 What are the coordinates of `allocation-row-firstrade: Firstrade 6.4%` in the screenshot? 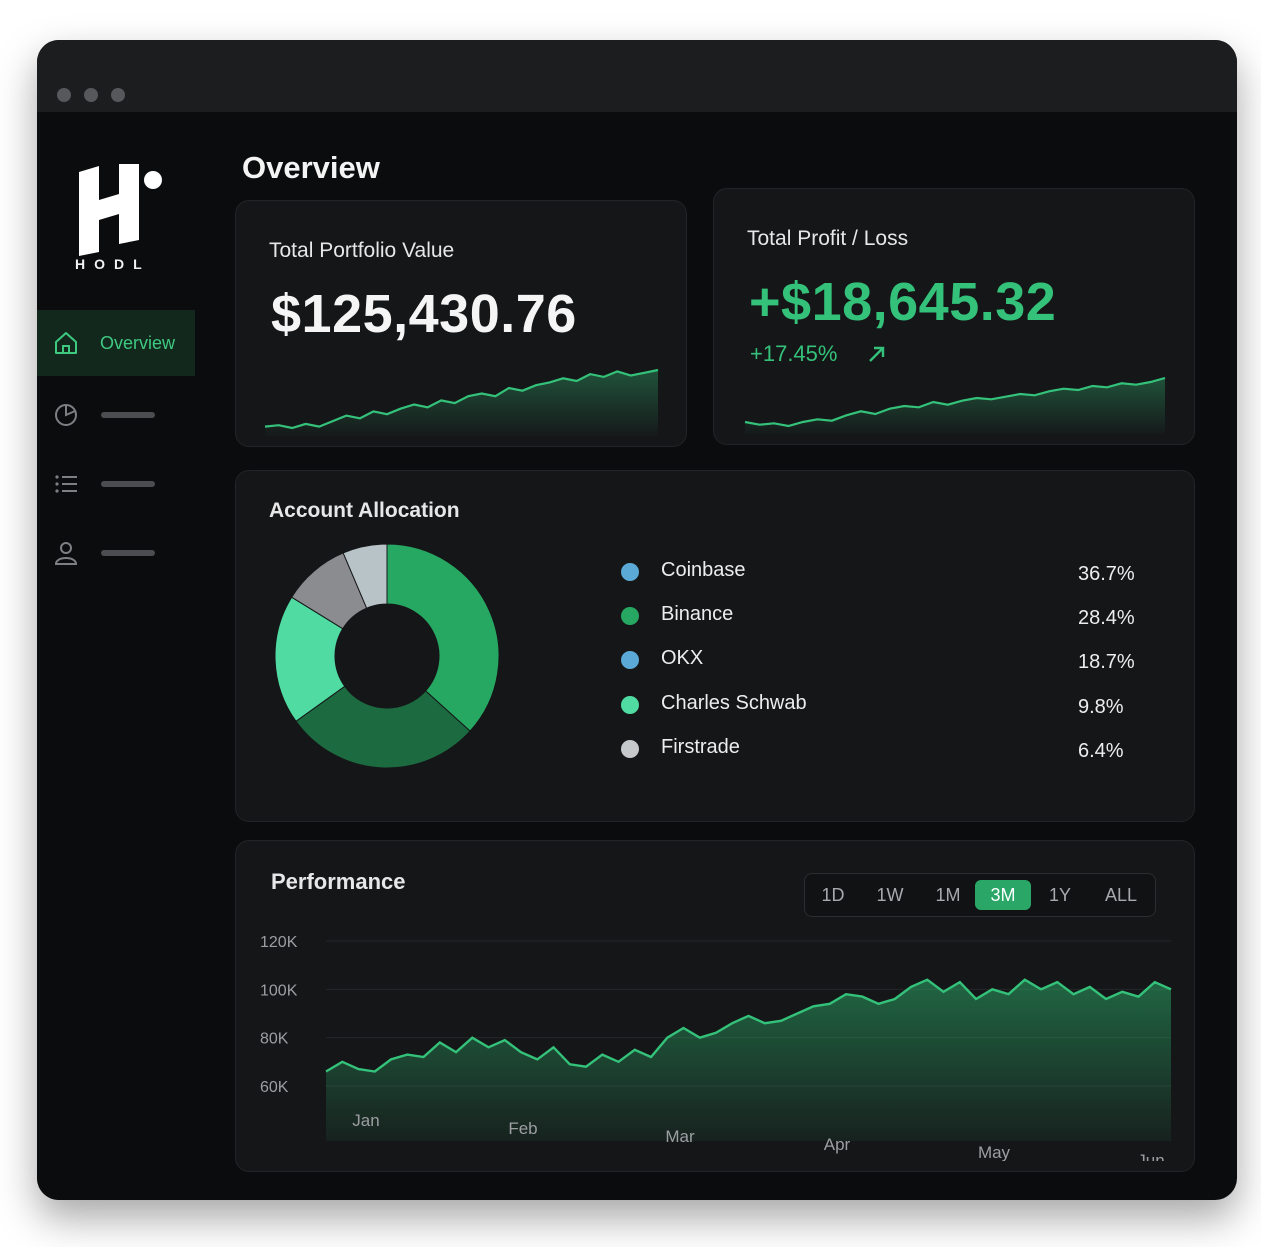 It's located at (881, 749).